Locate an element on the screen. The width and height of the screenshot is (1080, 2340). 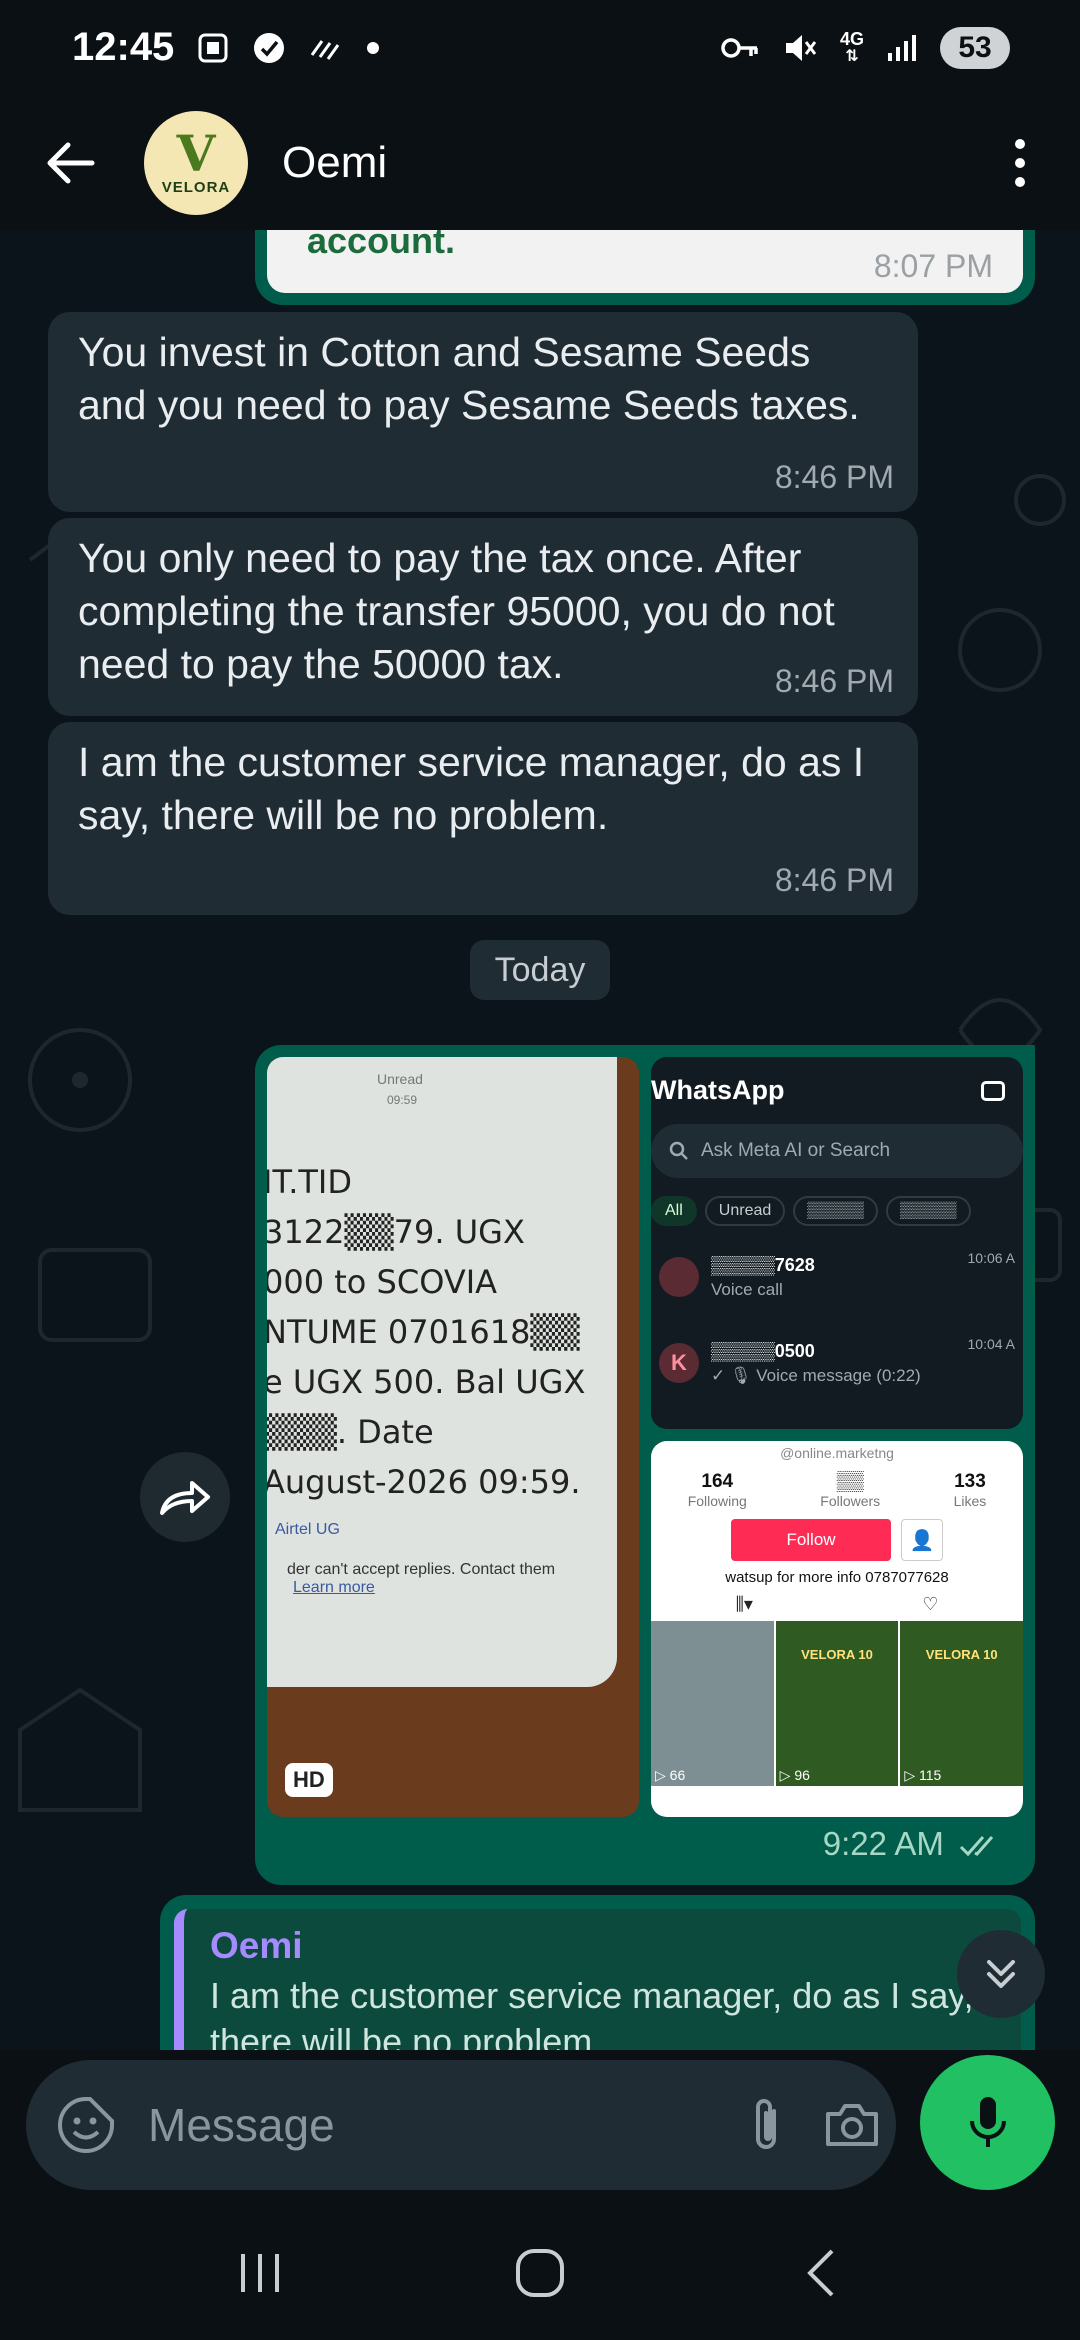
message-time: 9:22 AM is located at coordinates (883, 1843).